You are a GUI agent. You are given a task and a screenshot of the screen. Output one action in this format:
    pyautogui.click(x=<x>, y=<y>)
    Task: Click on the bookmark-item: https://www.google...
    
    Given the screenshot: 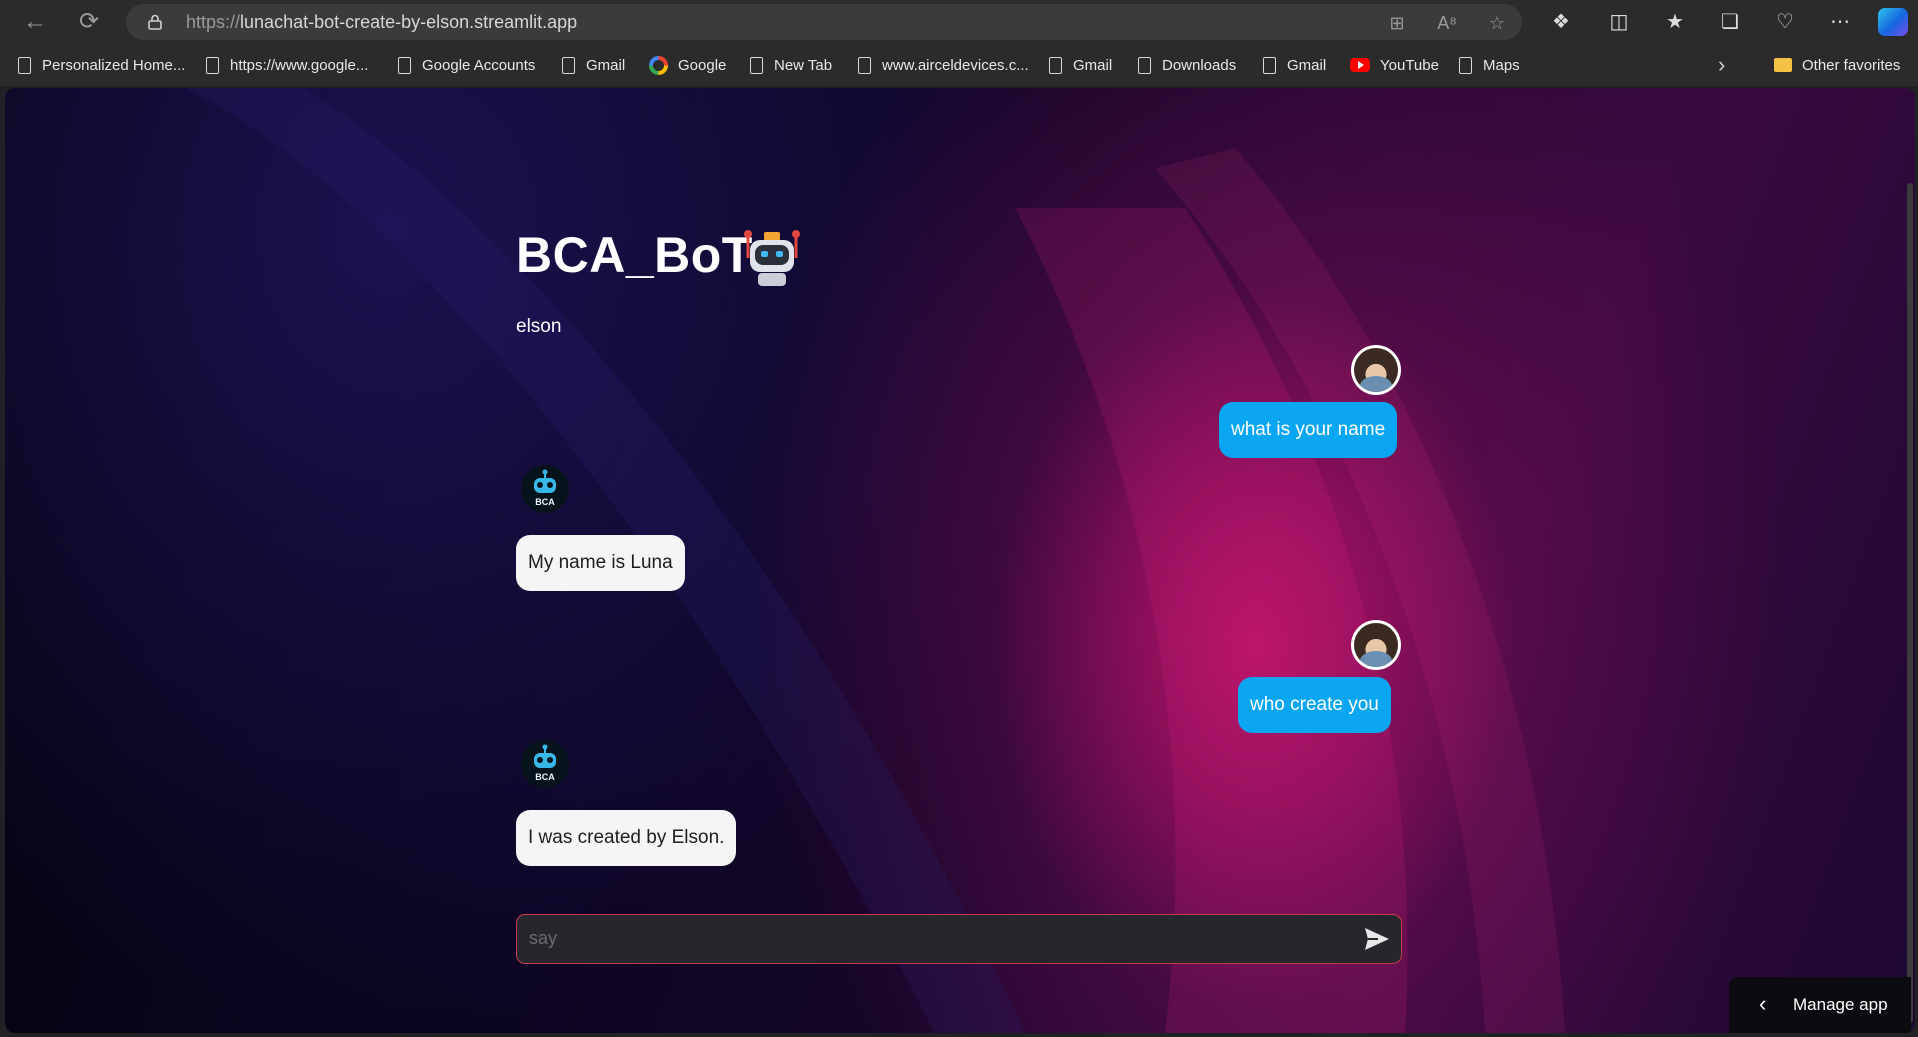 What is the action you would take?
    pyautogui.click(x=287, y=65)
    